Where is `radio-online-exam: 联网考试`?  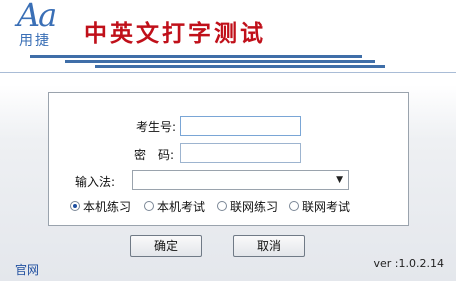 radio-online-exam: 联网考试 is located at coordinates (319, 206).